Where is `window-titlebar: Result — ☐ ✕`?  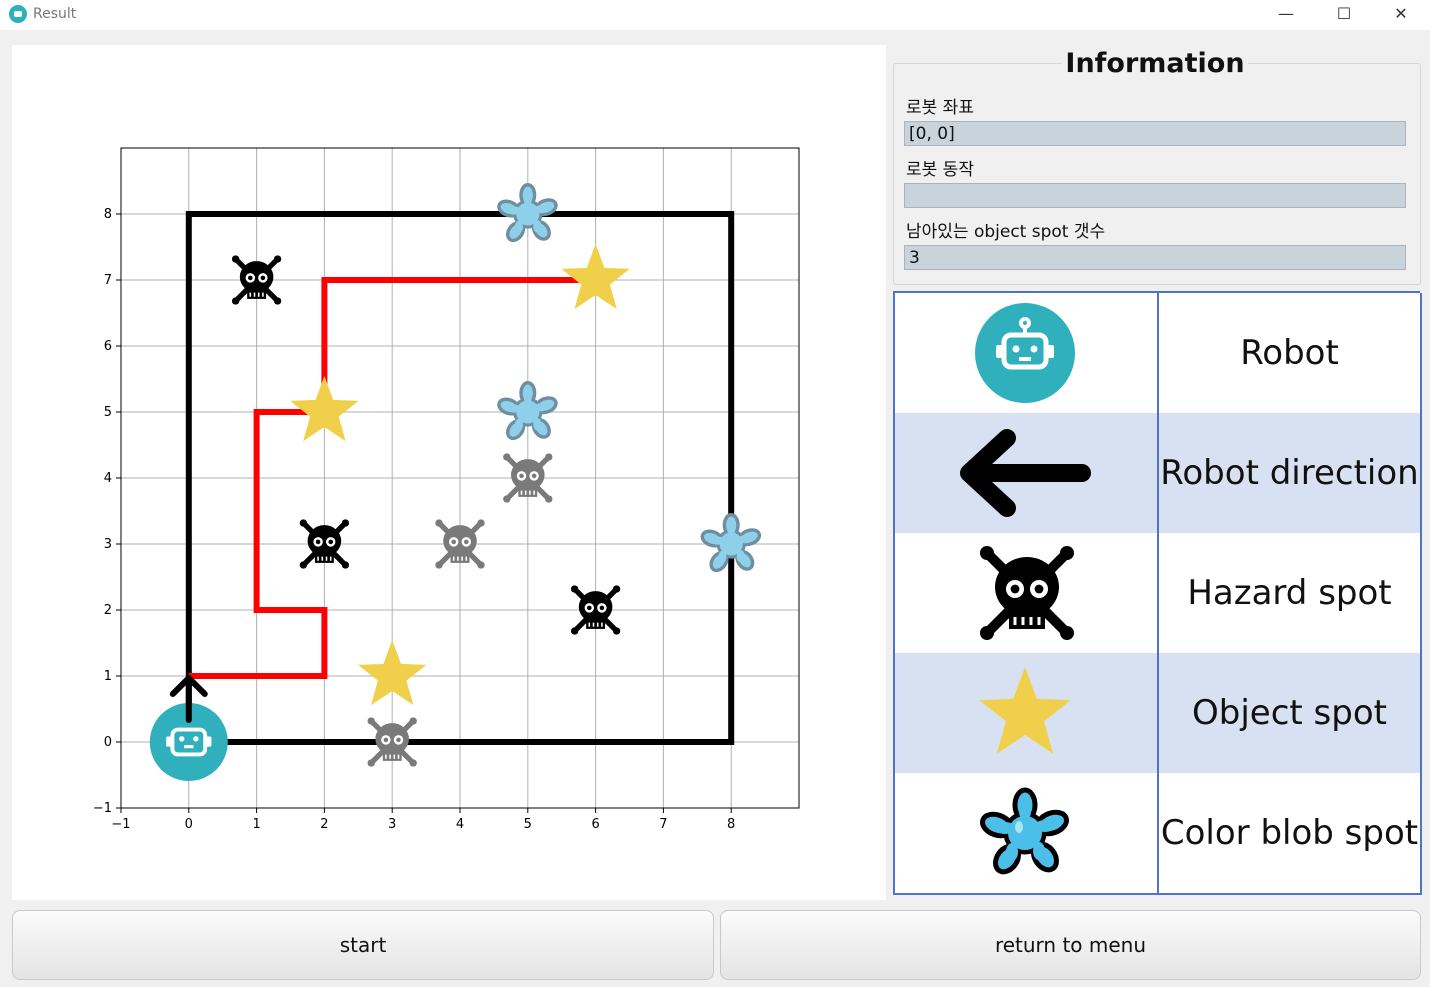 window-titlebar: Result — ☐ ✕ is located at coordinates (715, 15).